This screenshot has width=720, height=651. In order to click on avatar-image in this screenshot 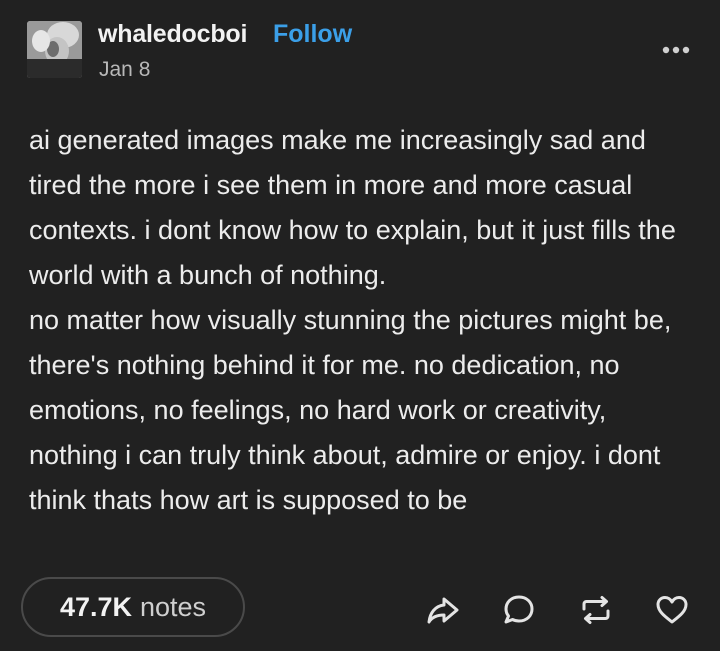, I will do `click(54, 49)`.